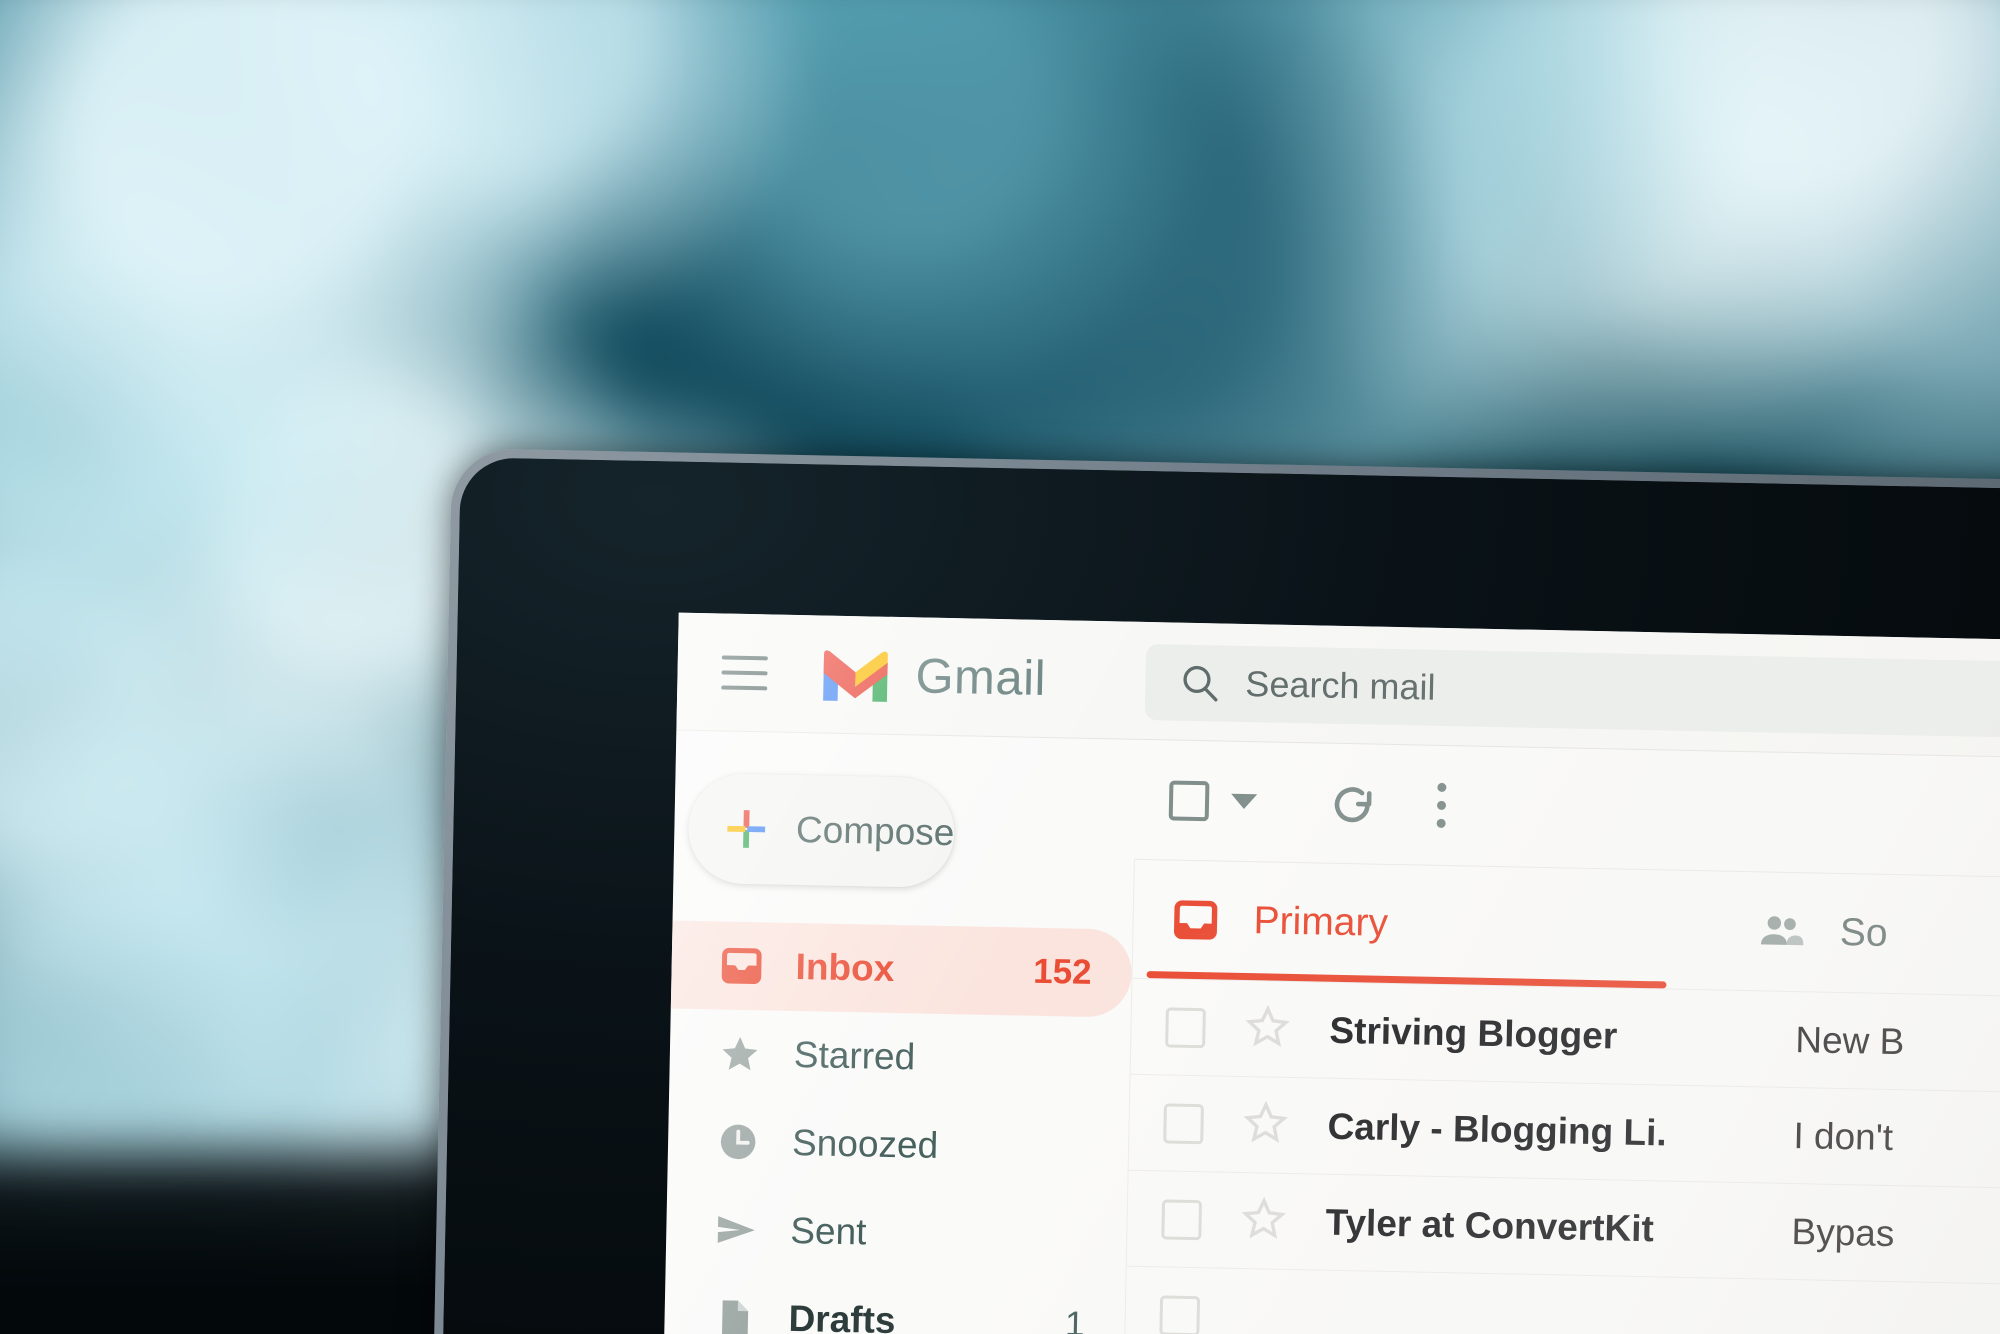 The image size is (2000, 1334). Describe the element at coordinates (1441, 805) in the screenshot. I see `more-vertical-icon` at that location.